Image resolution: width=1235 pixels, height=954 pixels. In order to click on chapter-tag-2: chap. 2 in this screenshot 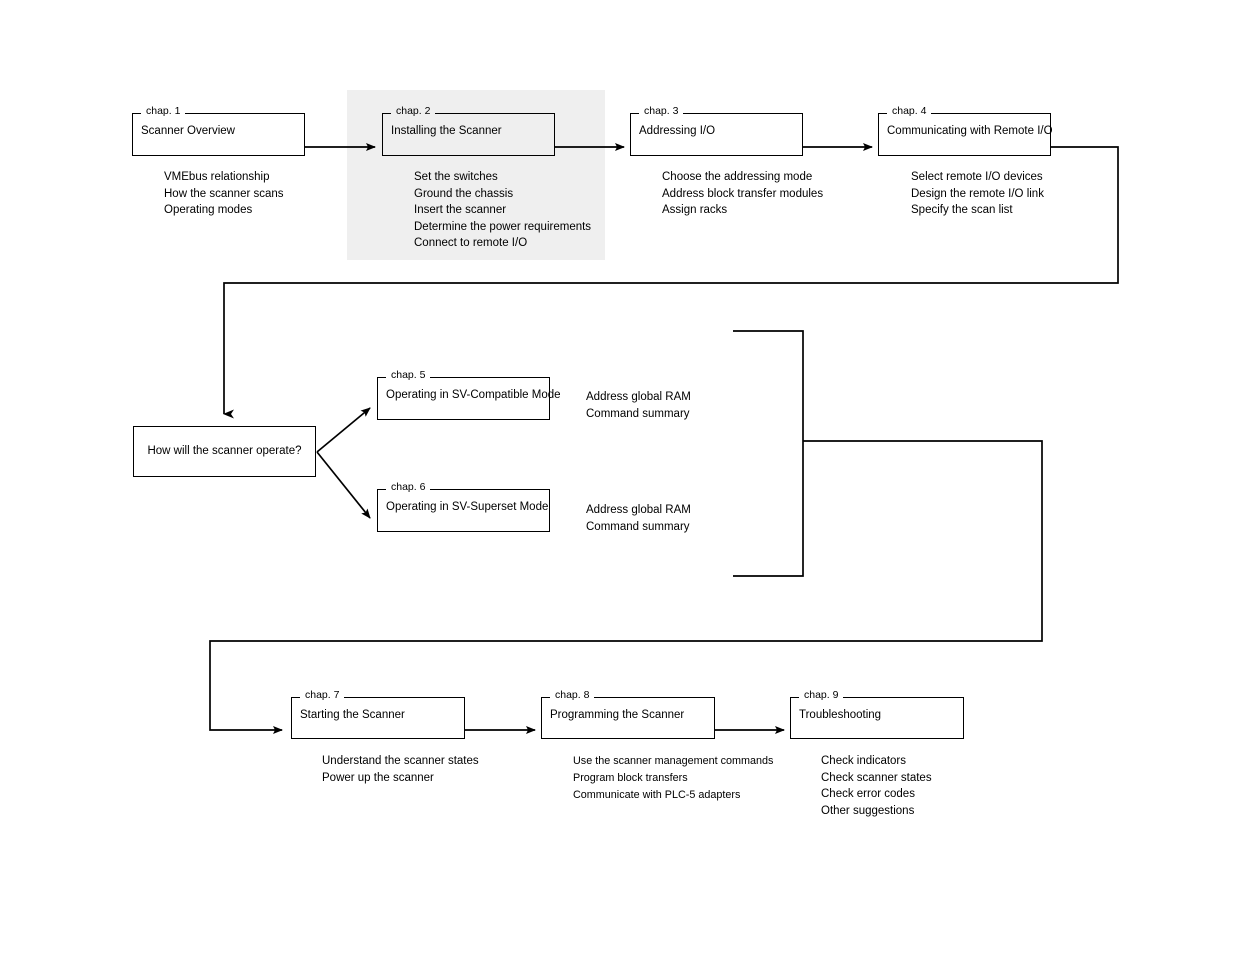, I will do `click(413, 111)`.